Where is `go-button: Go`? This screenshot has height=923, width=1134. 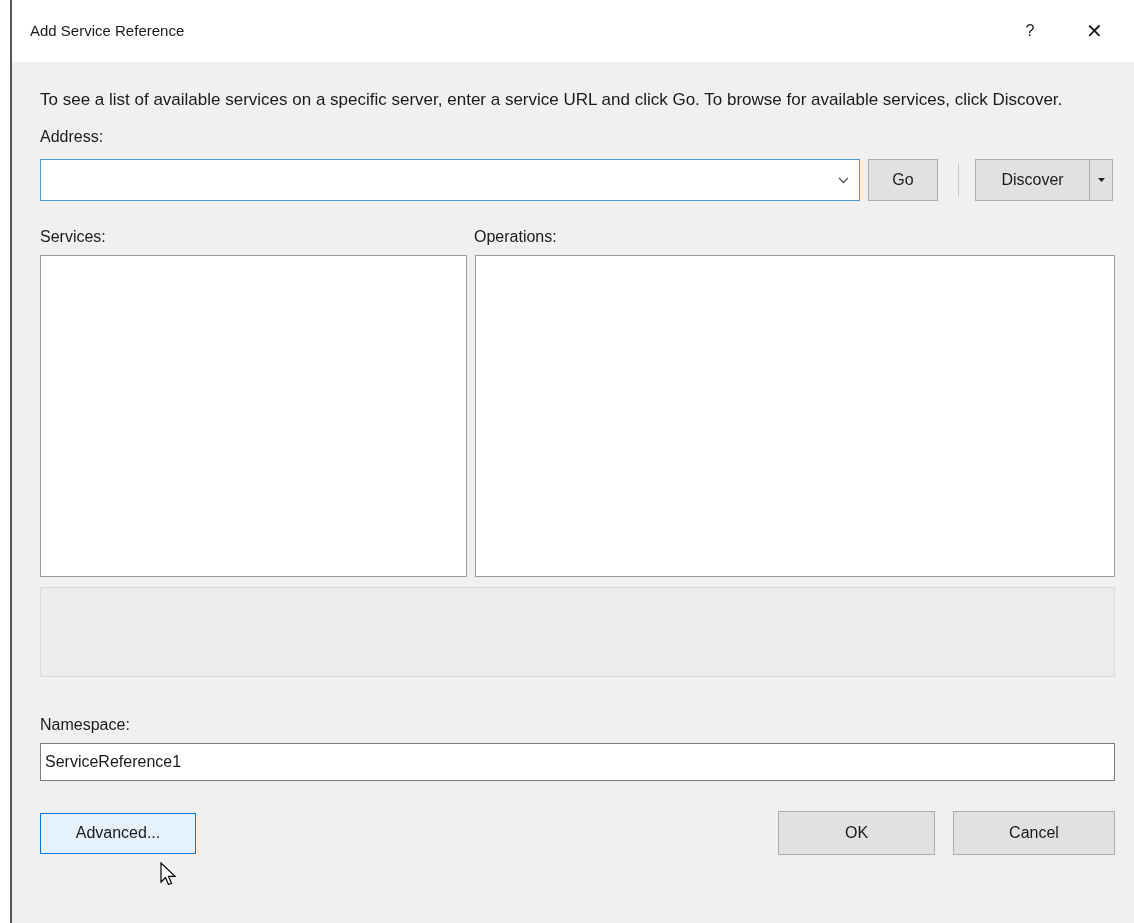 go-button: Go is located at coordinates (903, 180).